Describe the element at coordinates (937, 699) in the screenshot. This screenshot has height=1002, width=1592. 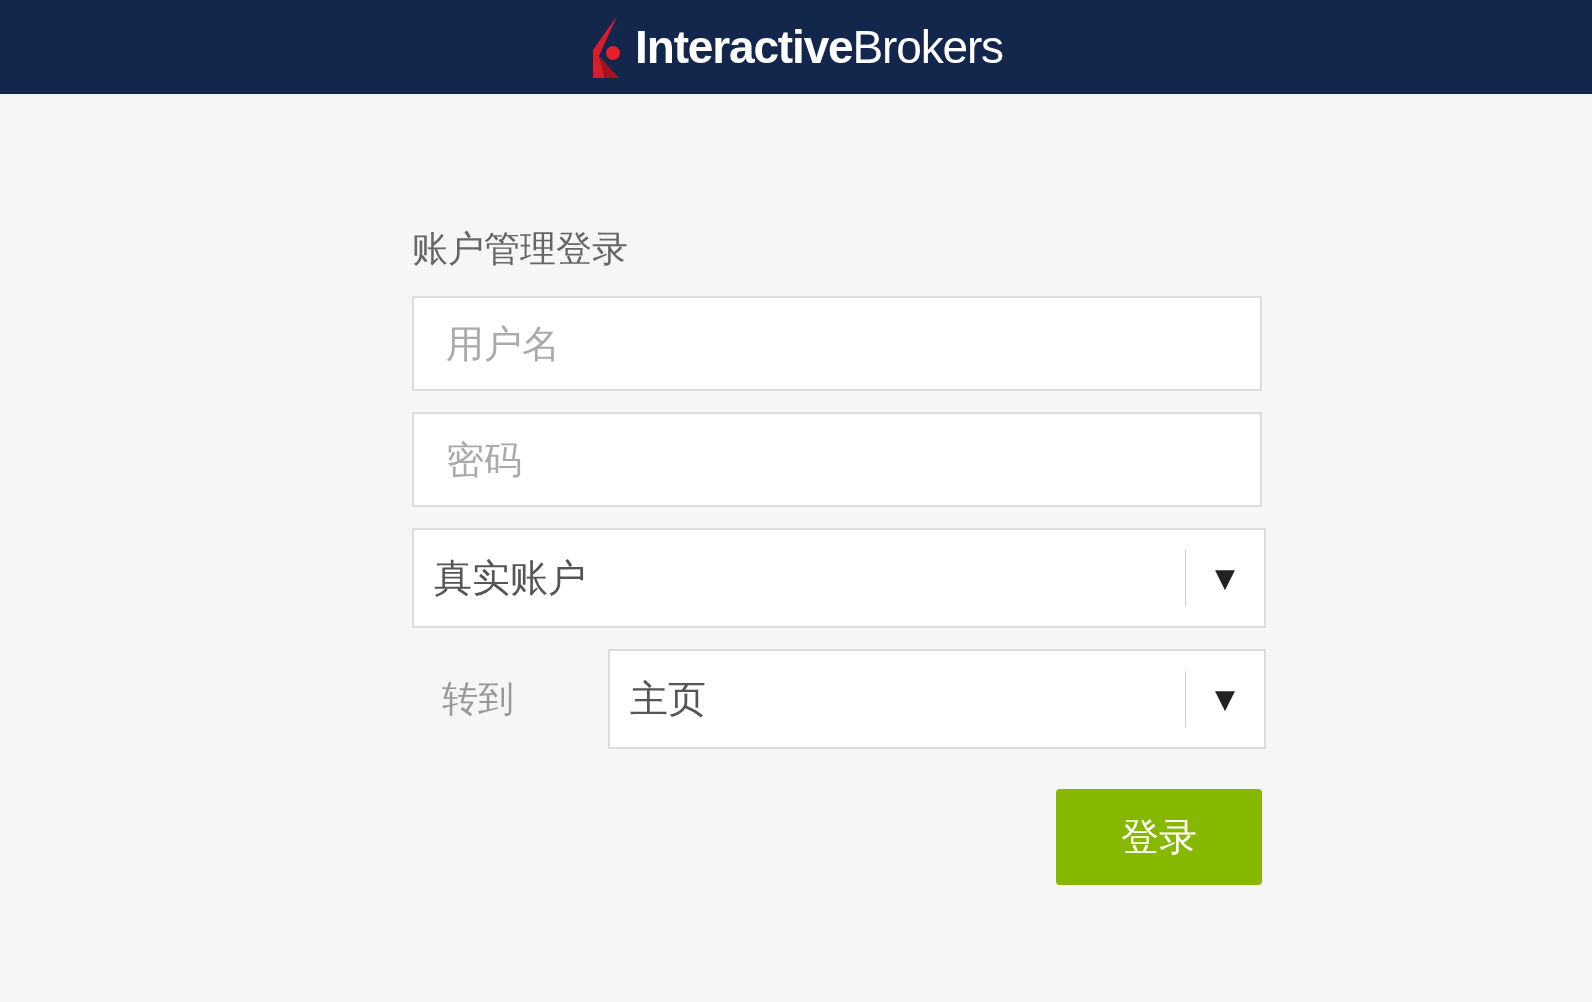
I see `dropdown: 主页 ▼` at that location.